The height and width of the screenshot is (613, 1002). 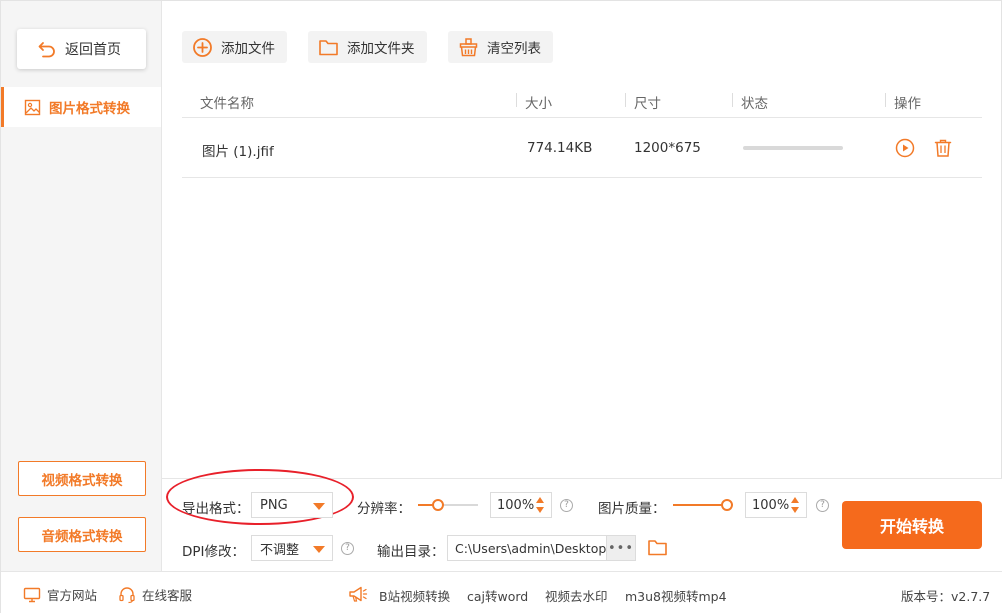 I want to click on support-label: 在线客服, so click(x=167, y=595).